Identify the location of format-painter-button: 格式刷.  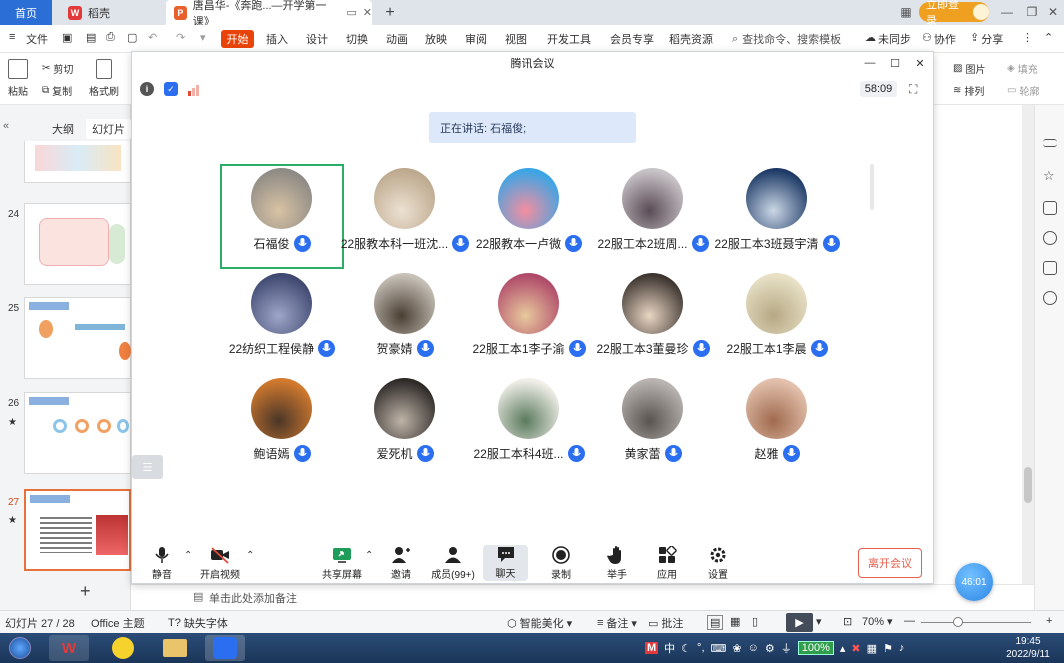
(104, 78).